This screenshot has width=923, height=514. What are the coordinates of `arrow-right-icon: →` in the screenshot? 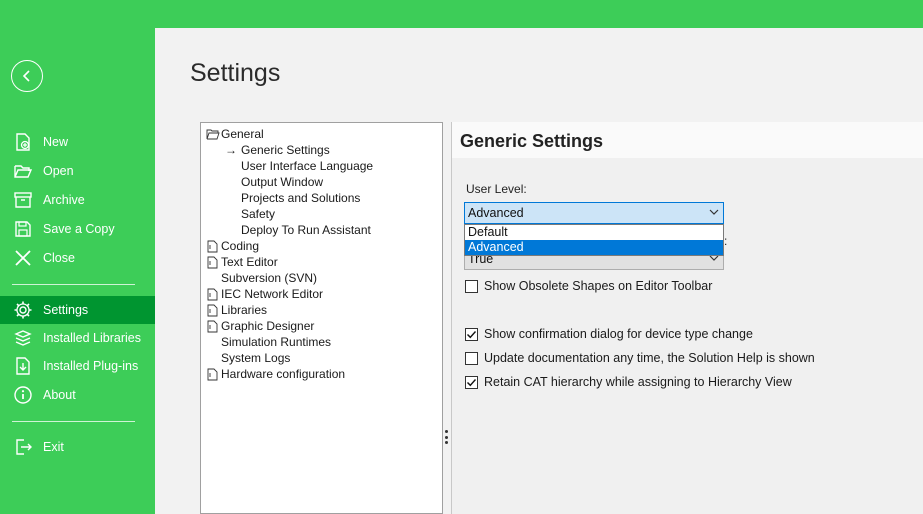 It's located at (231, 150).